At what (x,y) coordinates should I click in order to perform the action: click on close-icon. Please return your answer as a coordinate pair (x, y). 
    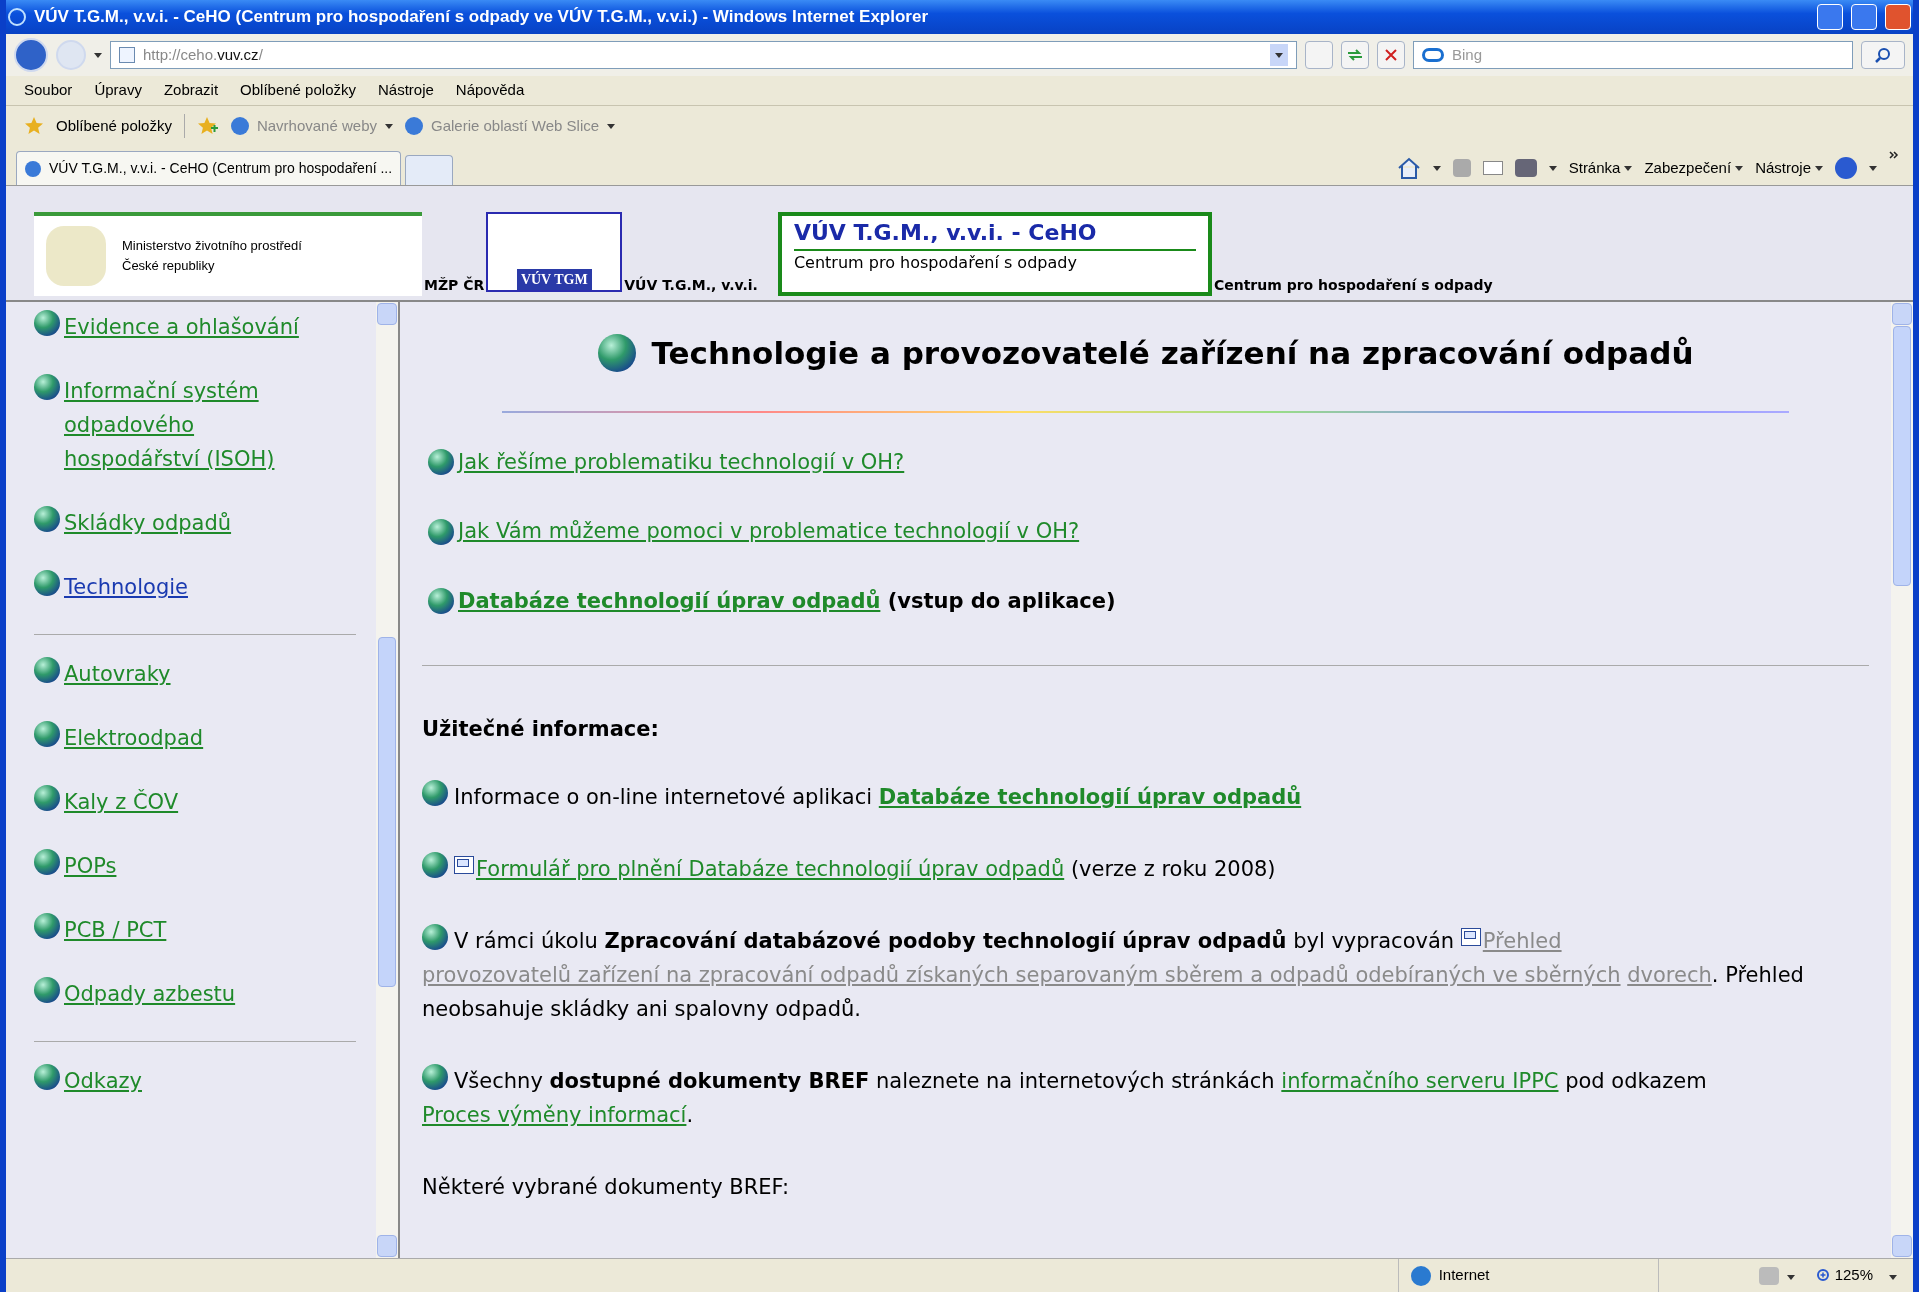
    Looking at the image, I should click on (1391, 55).